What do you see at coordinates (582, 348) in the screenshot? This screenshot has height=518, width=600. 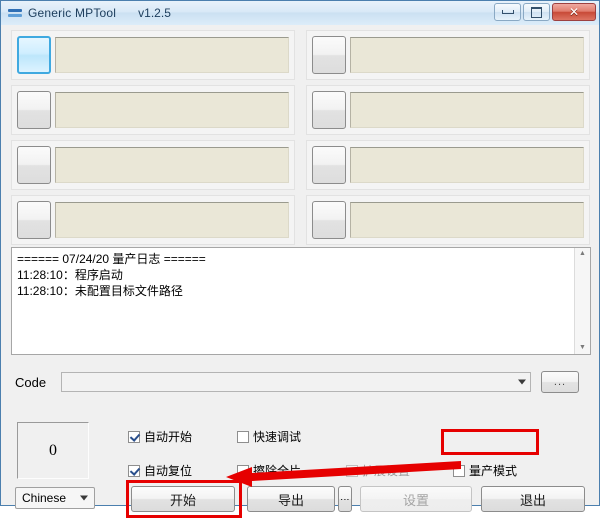 I see `scroll-down-icon: ▼` at bounding box center [582, 348].